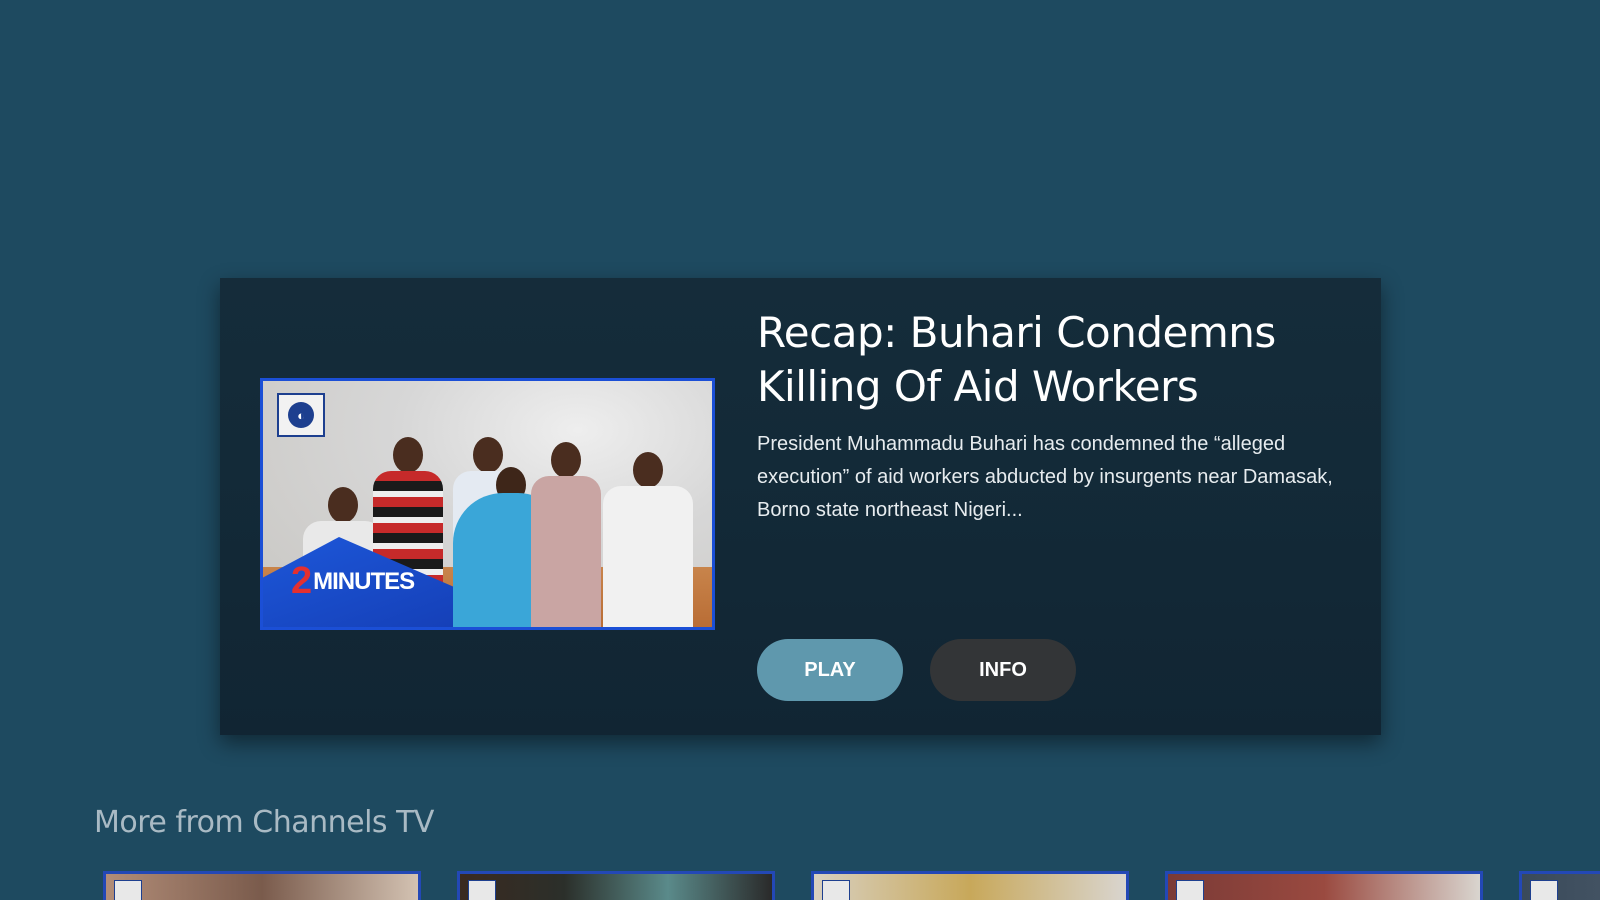  I want to click on play-button: PLAY, so click(830, 670).